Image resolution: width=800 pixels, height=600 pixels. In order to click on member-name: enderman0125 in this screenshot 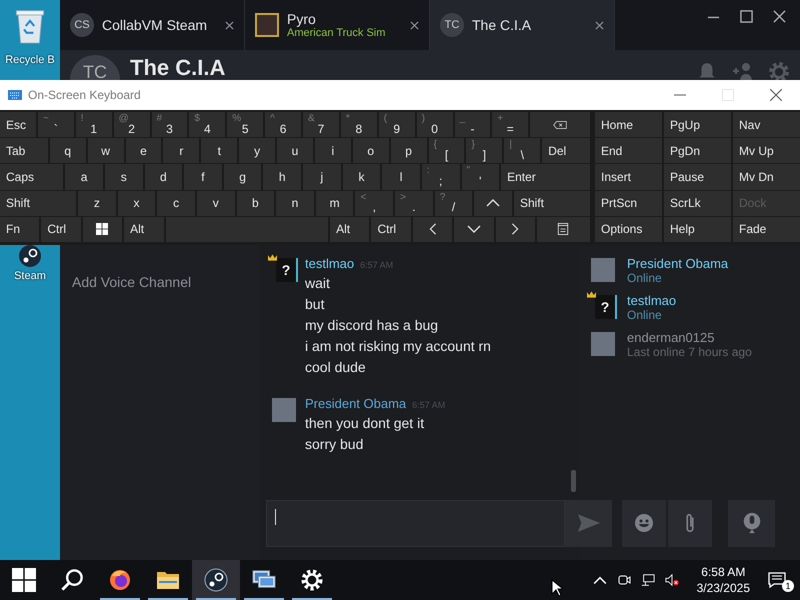, I will do `click(689, 337)`.